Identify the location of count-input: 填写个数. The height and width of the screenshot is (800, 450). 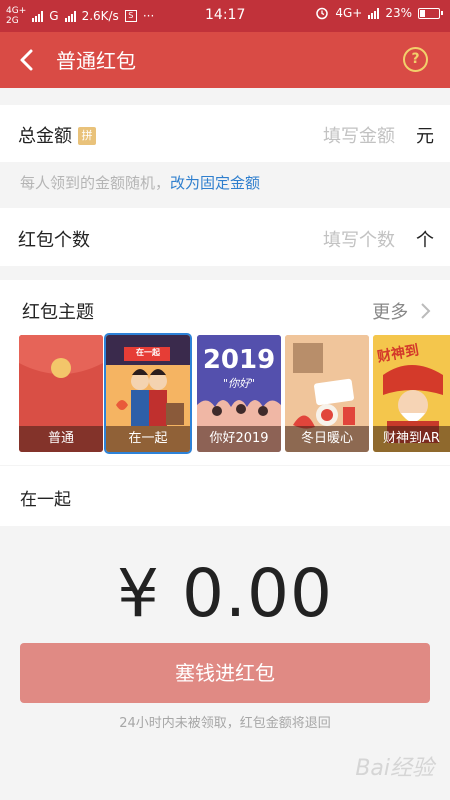
(359, 239).